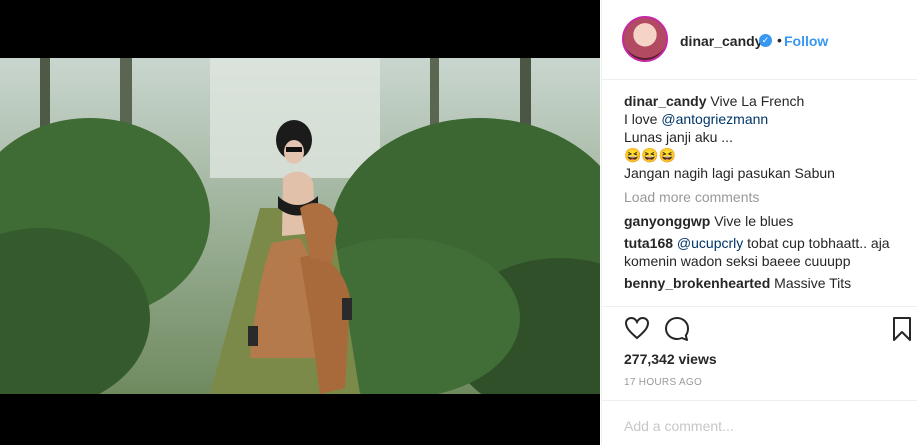 The width and height of the screenshot is (917, 445). What do you see at coordinates (645, 39) in the screenshot?
I see `avatar` at bounding box center [645, 39].